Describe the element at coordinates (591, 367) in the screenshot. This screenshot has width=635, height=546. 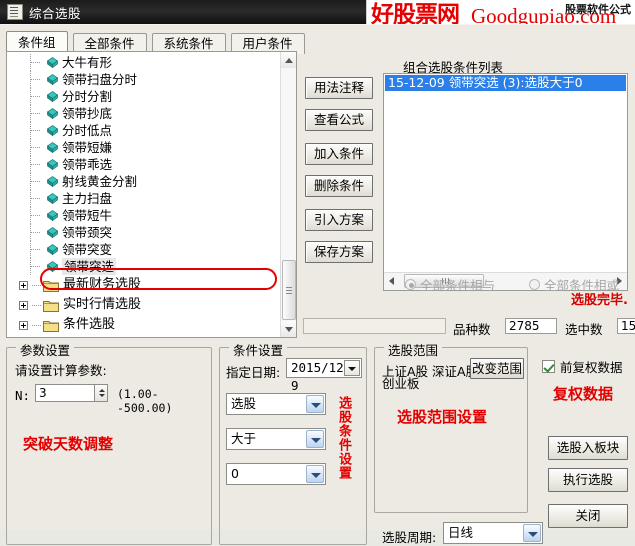
I see `adjusted-data-checkbox-label: 前复权数据` at that location.